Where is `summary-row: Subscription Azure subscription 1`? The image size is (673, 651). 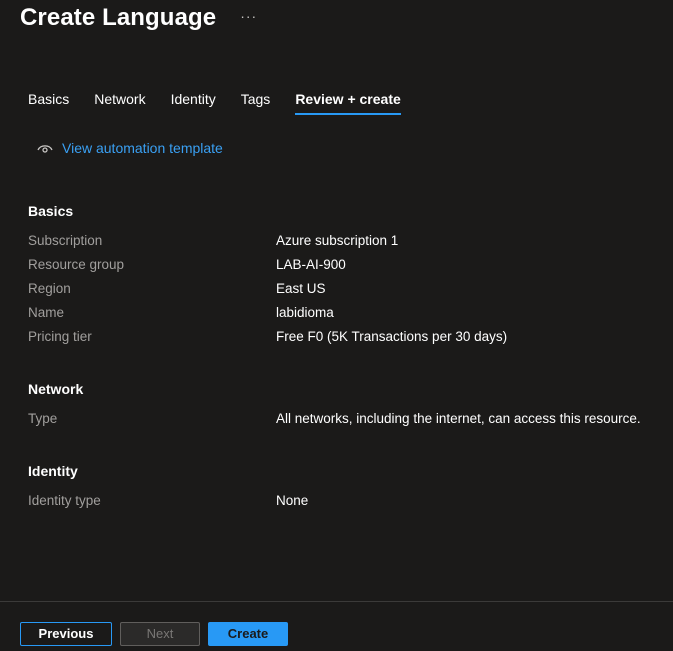 summary-row: Subscription Azure subscription 1 is located at coordinates (338, 241).